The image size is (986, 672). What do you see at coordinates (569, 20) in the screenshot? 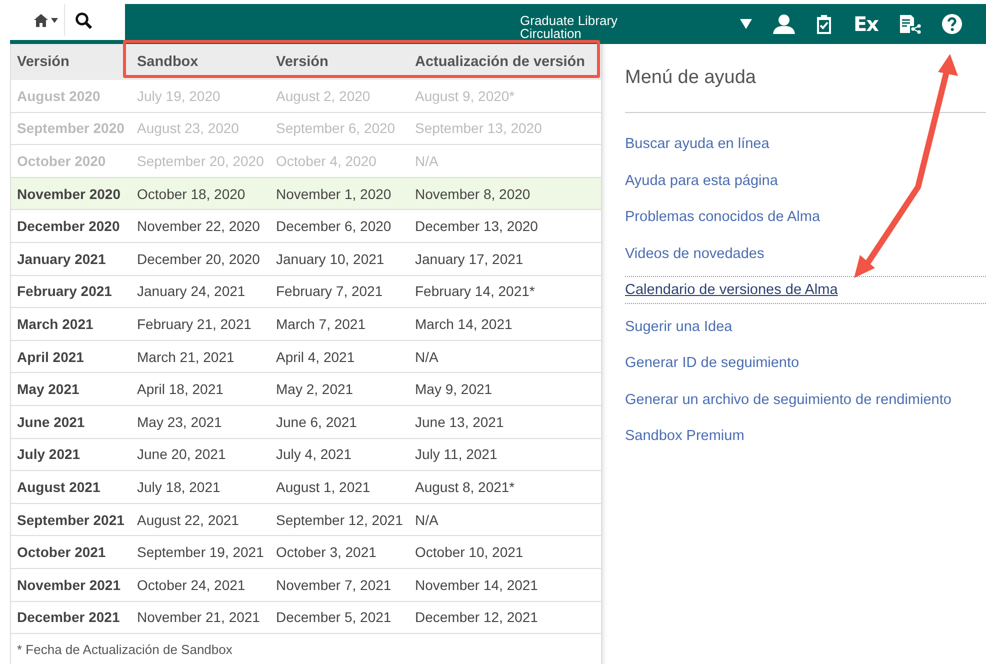
I see `library-name: Graduate Library` at bounding box center [569, 20].